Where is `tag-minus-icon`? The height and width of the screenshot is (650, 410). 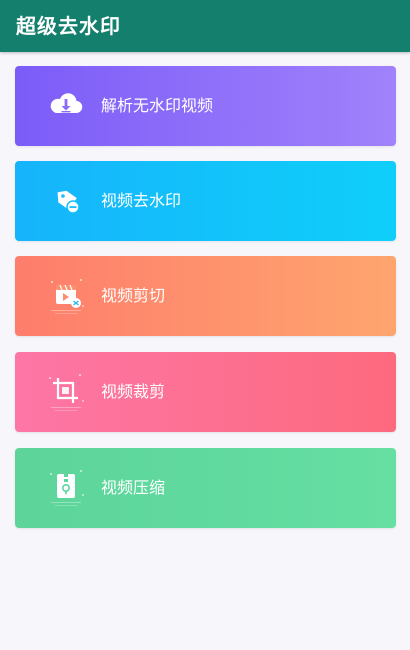 tag-minus-icon is located at coordinates (66, 200).